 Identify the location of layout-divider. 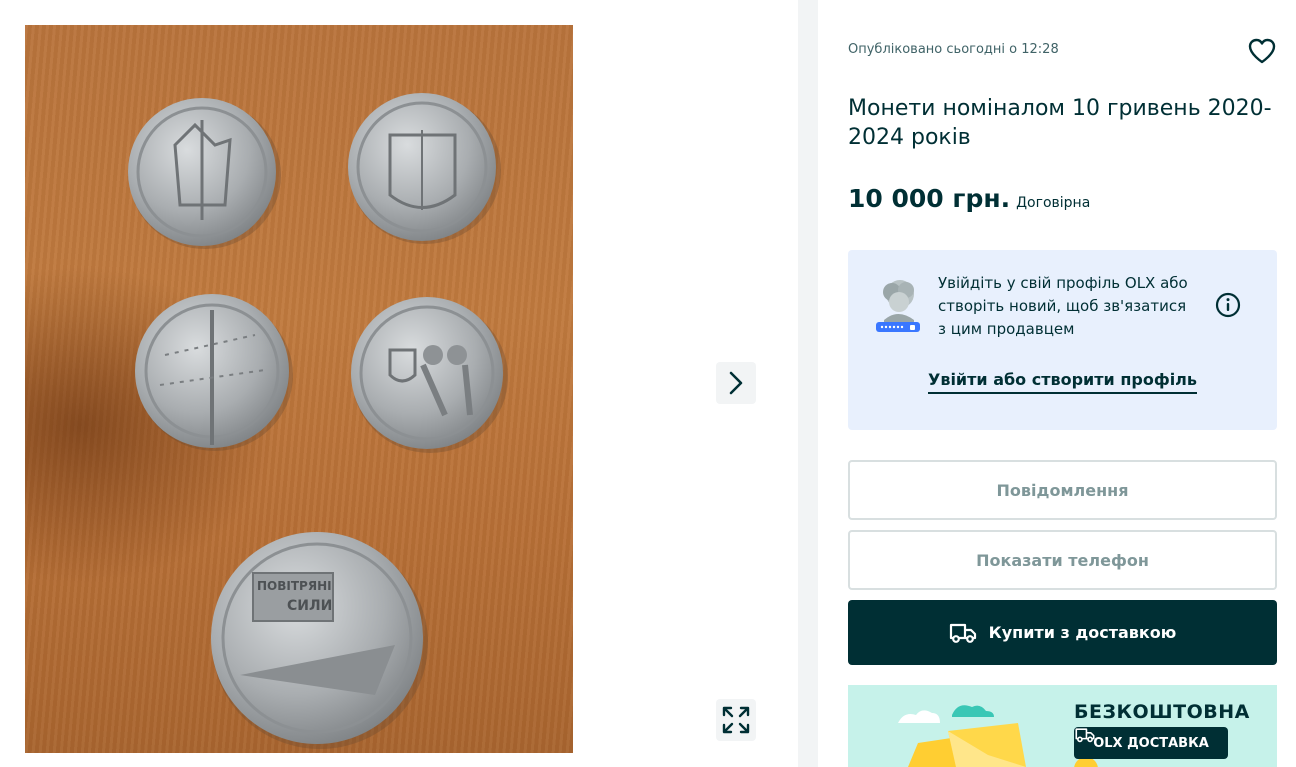
(808, 383).